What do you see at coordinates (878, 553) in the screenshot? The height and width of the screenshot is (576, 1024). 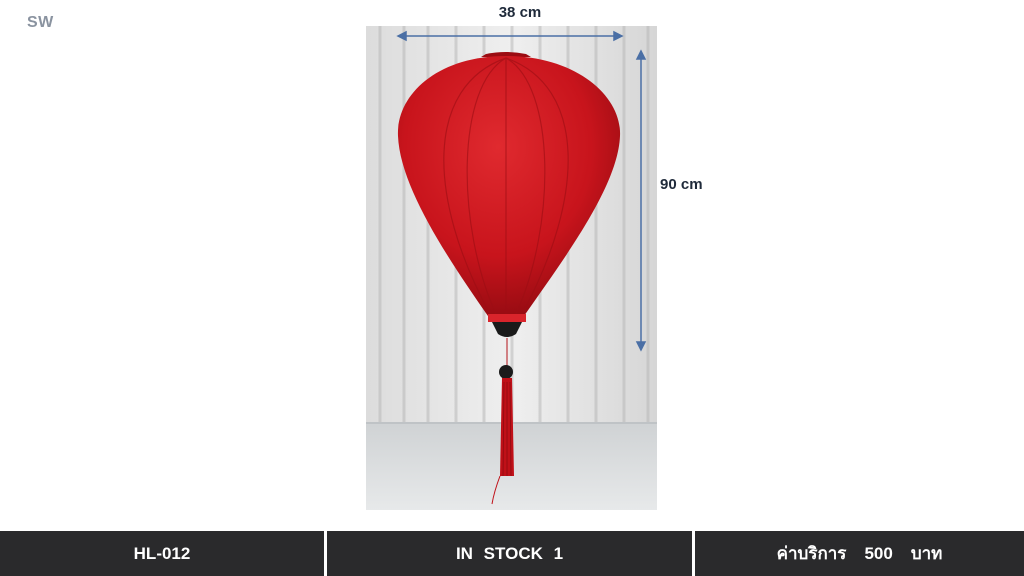 I see `price-value: 500` at bounding box center [878, 553].